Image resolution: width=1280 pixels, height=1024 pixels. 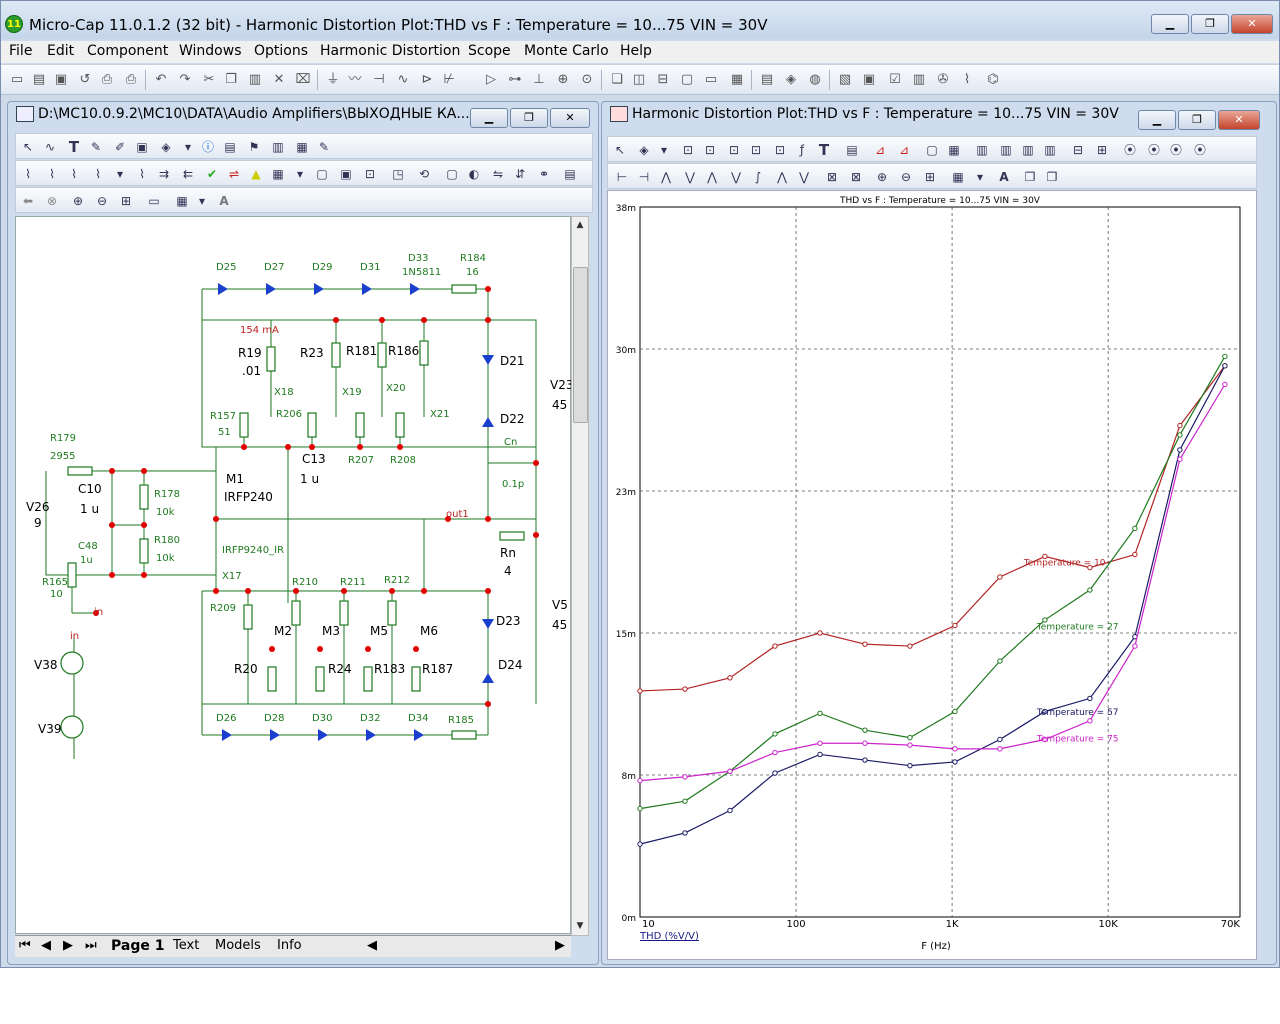 I want to click on mirror-icon: ▢, so click(x=452, y=174).